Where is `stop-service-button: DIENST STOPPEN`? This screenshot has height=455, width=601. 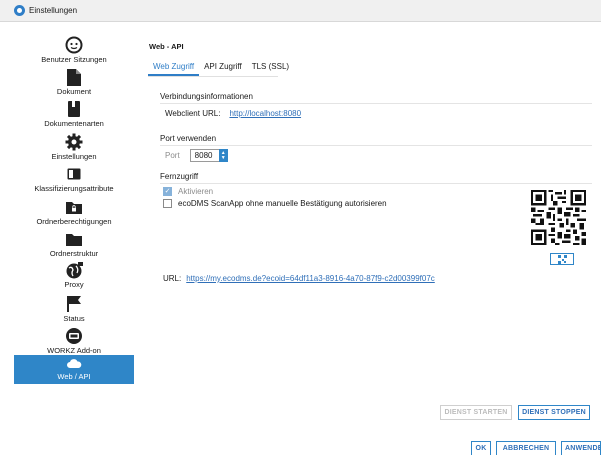 stop-service-button: DIENST STOPPEN is located at coordinates (554, 412).